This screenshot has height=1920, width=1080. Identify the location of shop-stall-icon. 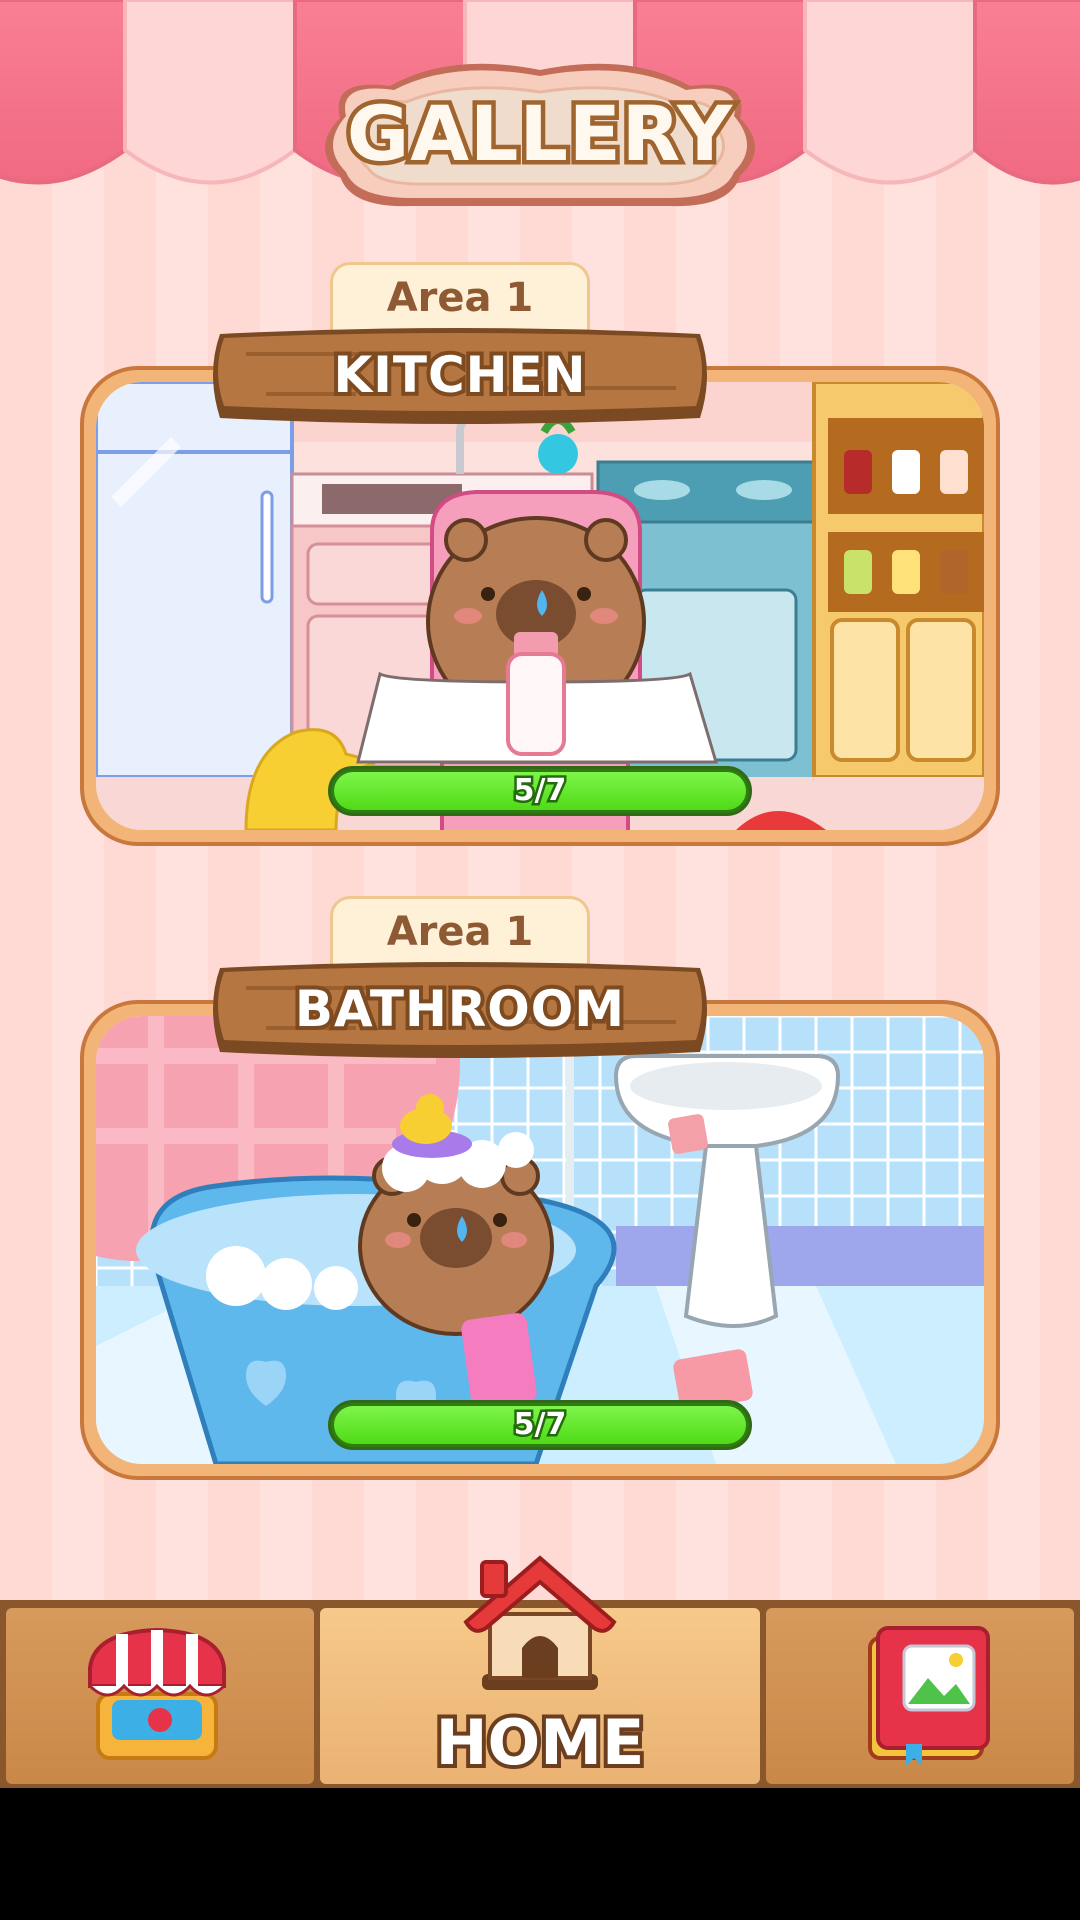
(157, 1694).